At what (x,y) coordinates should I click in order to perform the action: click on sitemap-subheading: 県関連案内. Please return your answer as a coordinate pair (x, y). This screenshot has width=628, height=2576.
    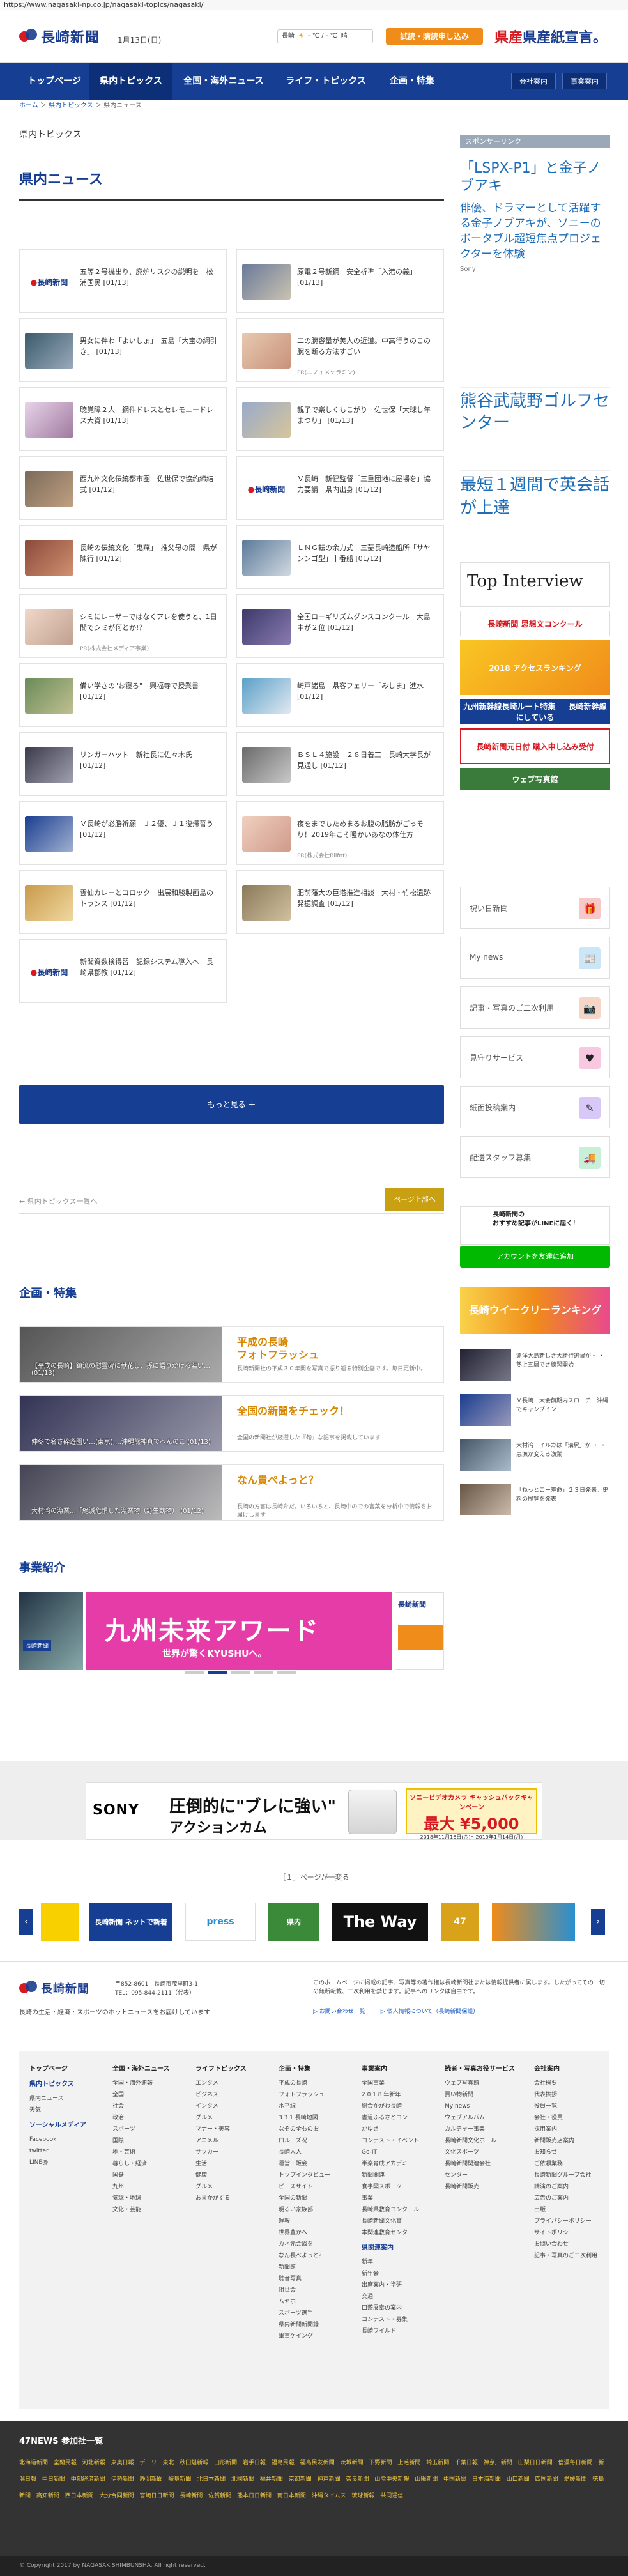
    Looking at the image, I should click on (390, 2248).